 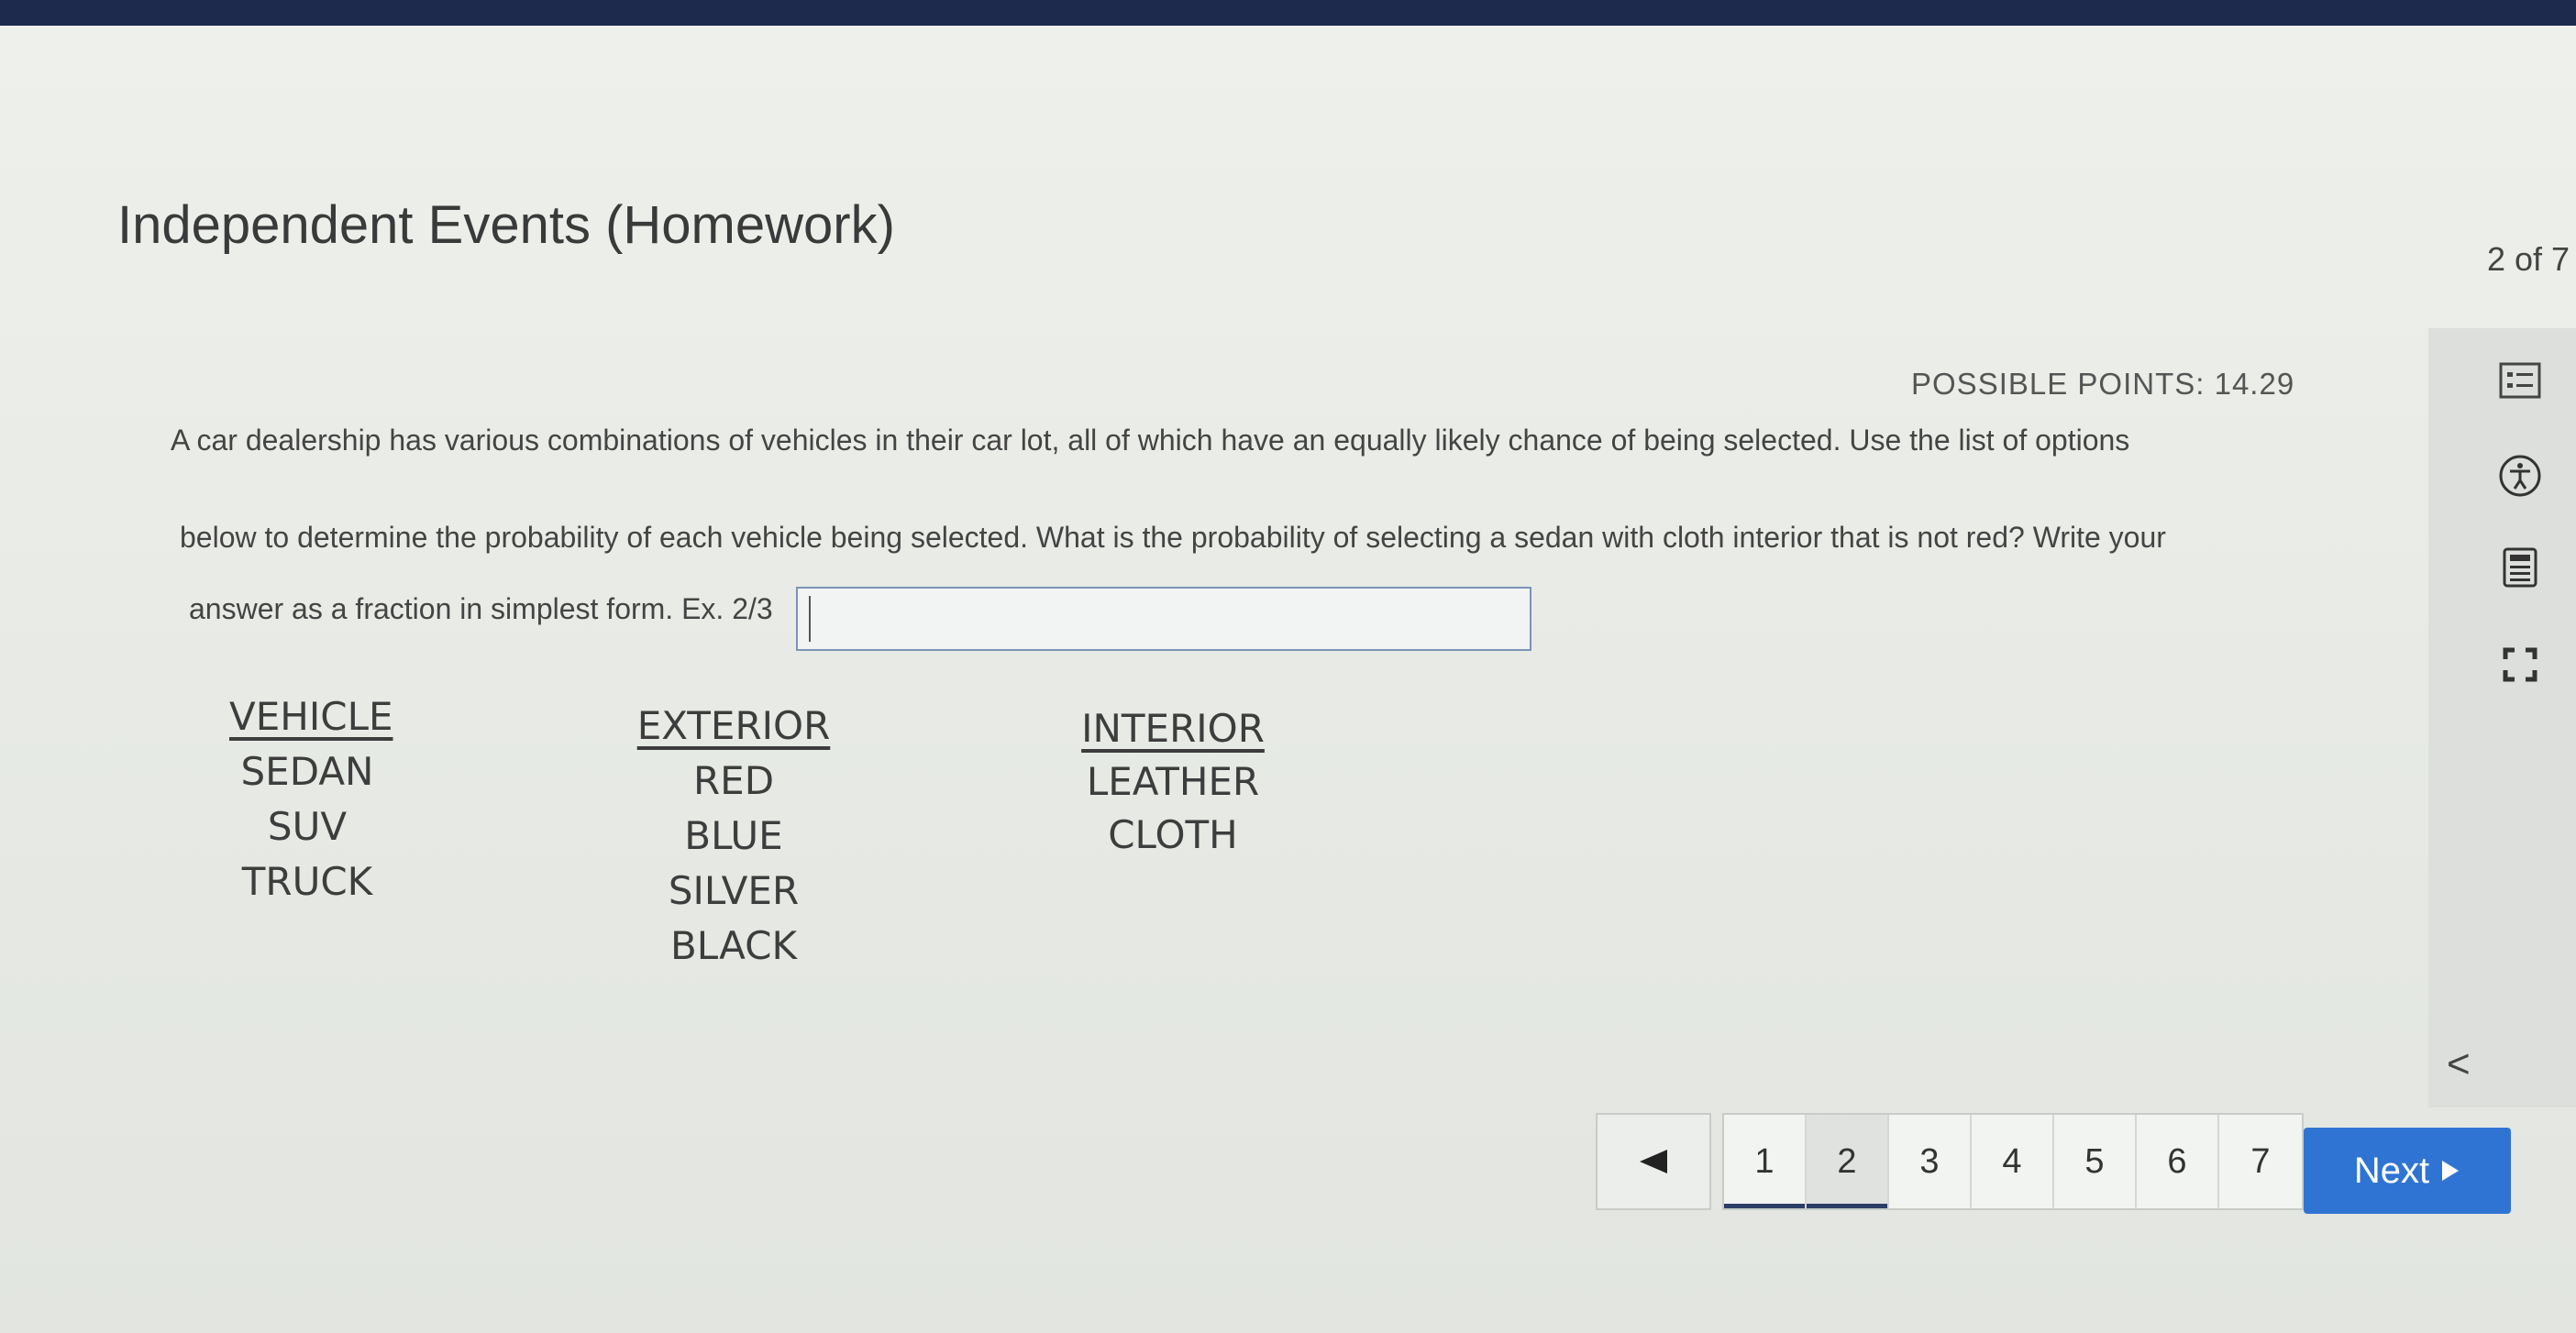 I want to click on question-counter: 2 of 7, so click(x=2528, y=259).